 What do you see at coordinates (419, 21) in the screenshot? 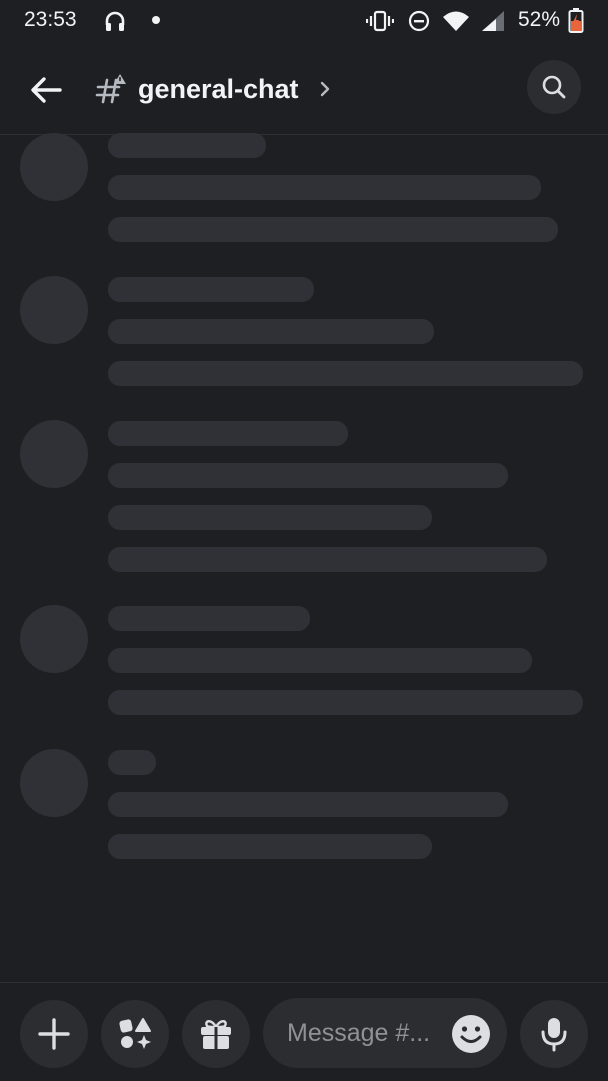
I see `dnd-icon` at bounding box center [419, 21].